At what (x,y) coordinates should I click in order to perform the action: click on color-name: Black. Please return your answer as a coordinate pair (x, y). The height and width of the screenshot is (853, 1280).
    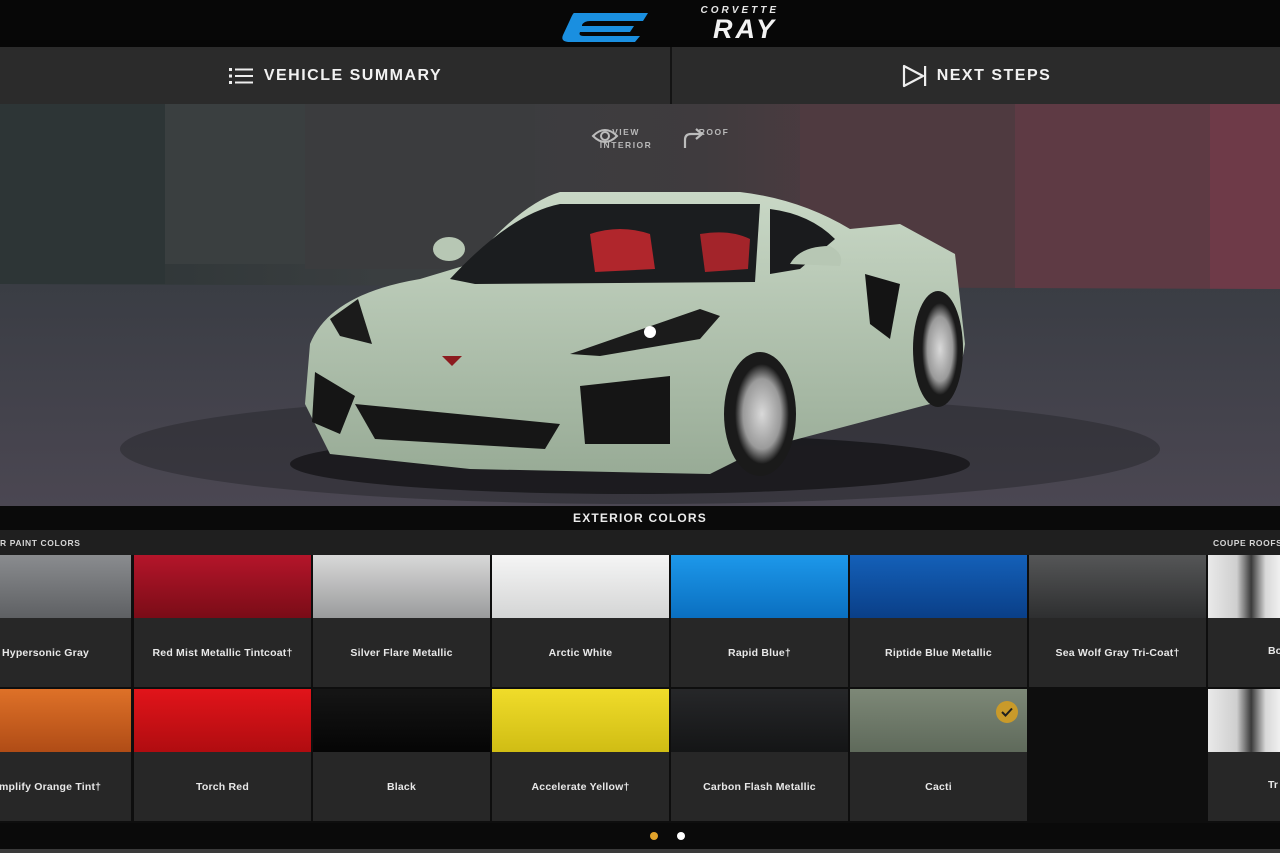
    Looking at the image, I should click on (401, 786).